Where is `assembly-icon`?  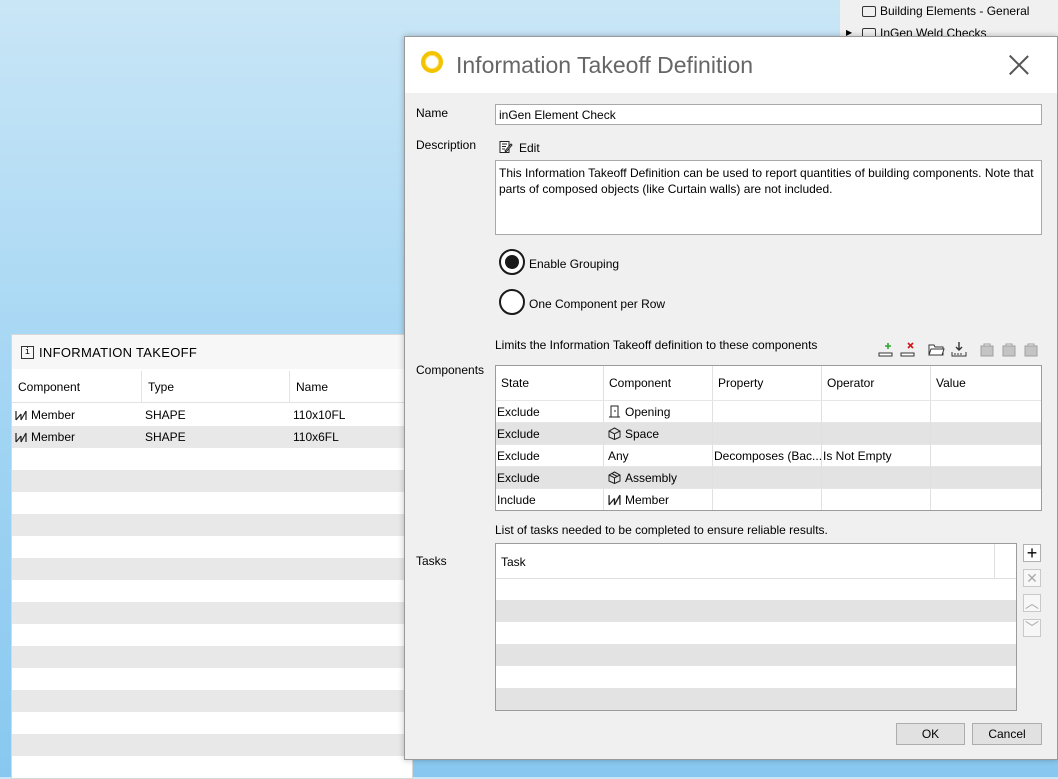
assembly-icon is located at coordinates (614, 478).